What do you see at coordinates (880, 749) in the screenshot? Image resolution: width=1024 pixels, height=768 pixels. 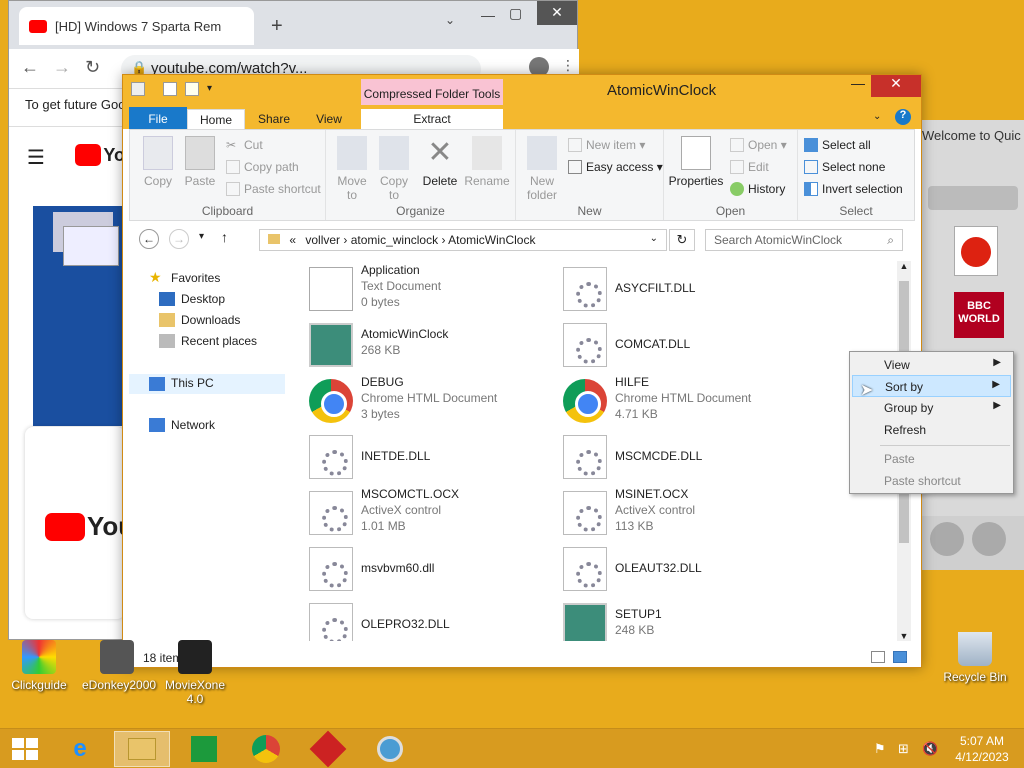 I see `action-center-icon: ⚑` at bounding box center [880, 749].